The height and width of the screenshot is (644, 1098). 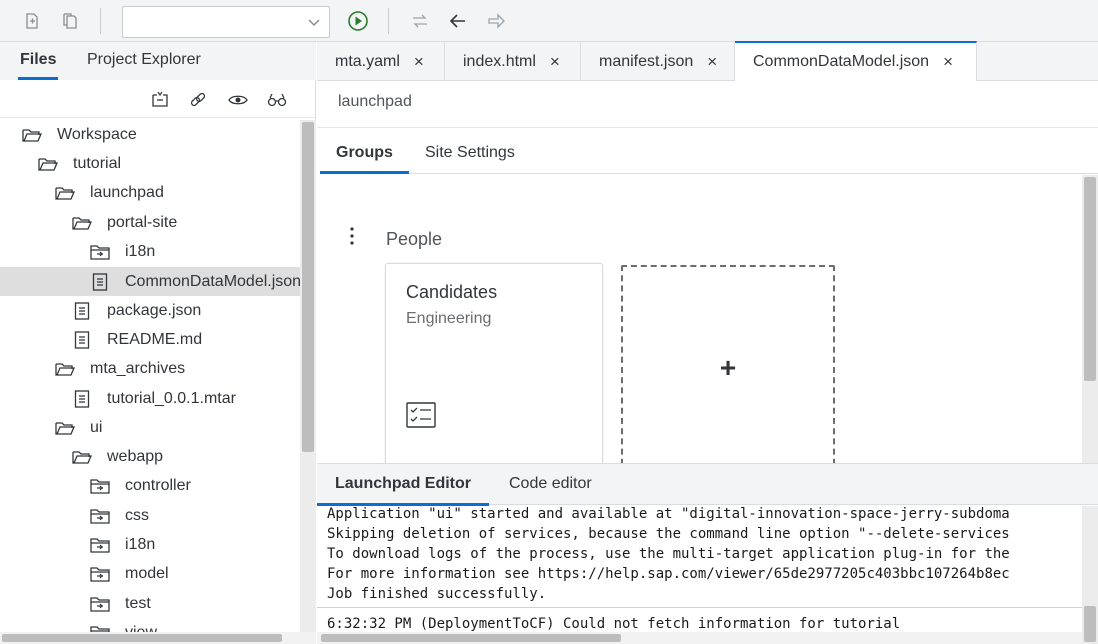 I want to click on tab-launchpad-editor: Launchpad Editor, so click(x=403, y=485).